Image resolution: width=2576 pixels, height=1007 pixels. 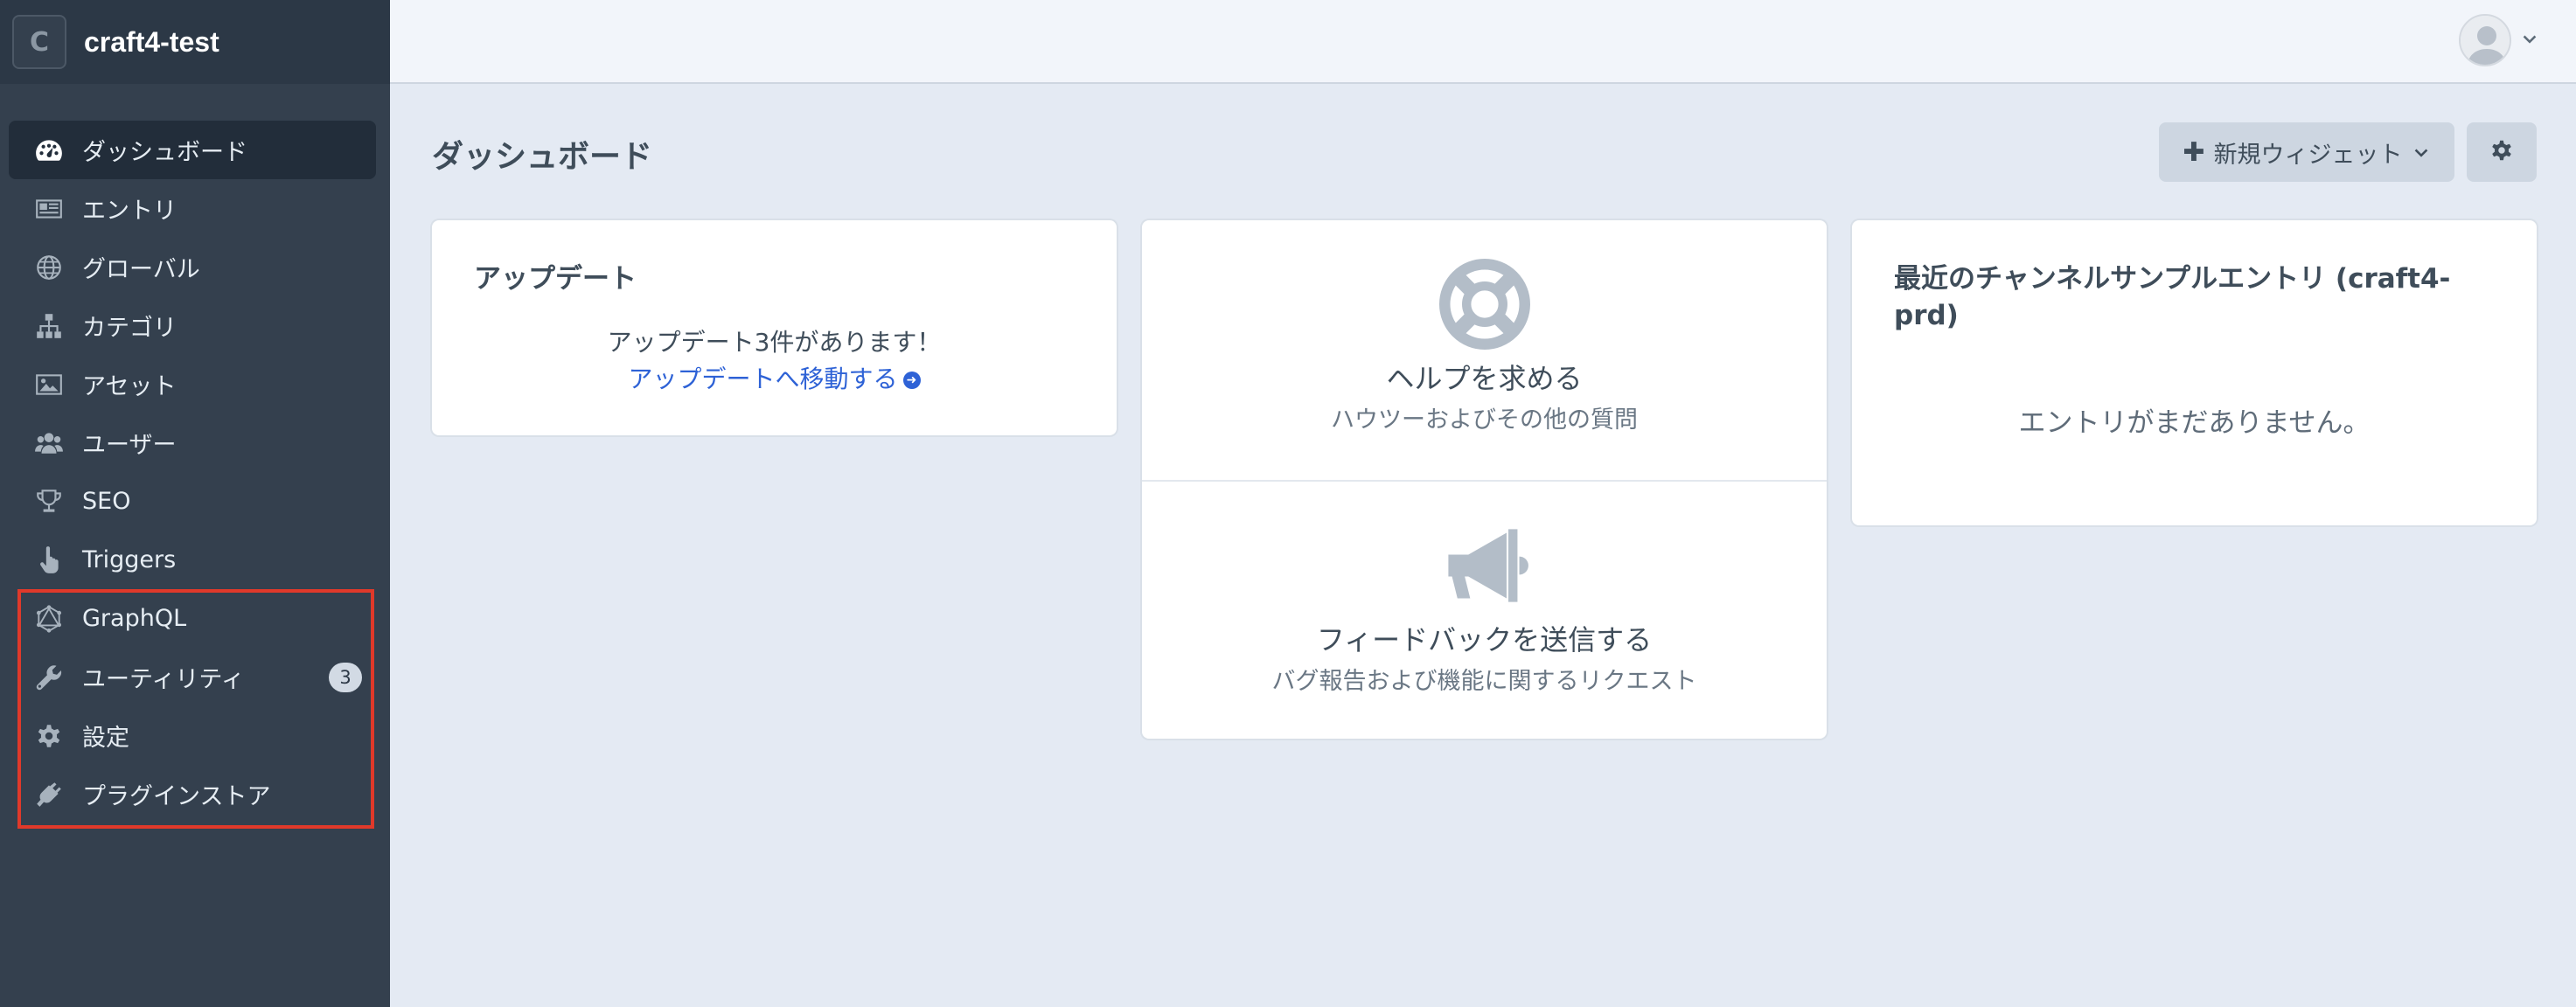 I want to click on sidebar-item-settings: 設定, so click(x=192, y=736).